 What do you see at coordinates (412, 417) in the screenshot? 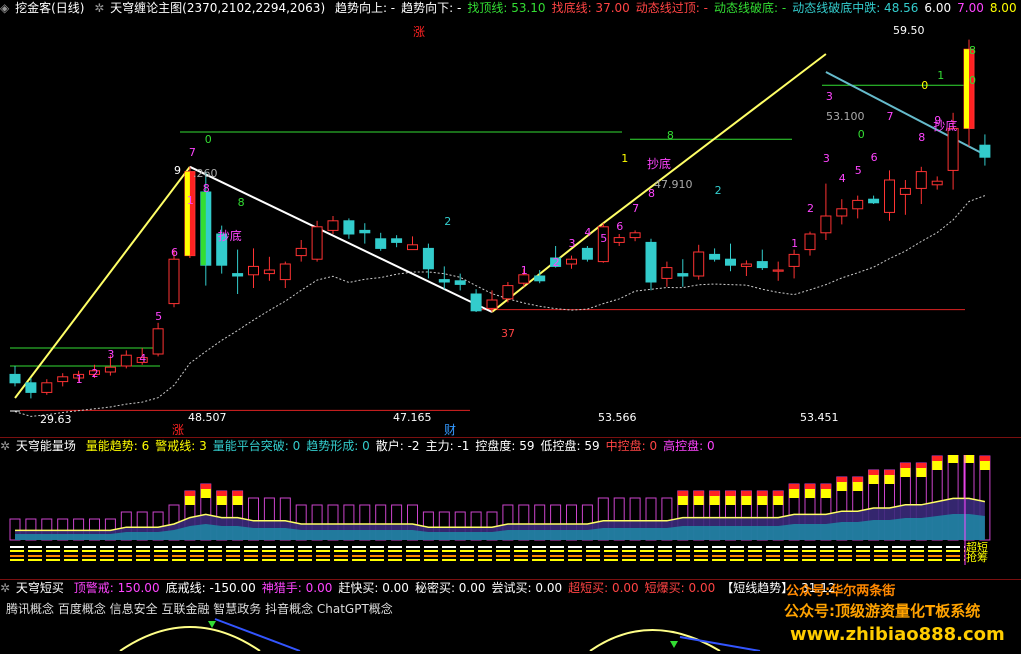
I see `price-label: 47.165` at bounding box center [412, 417].